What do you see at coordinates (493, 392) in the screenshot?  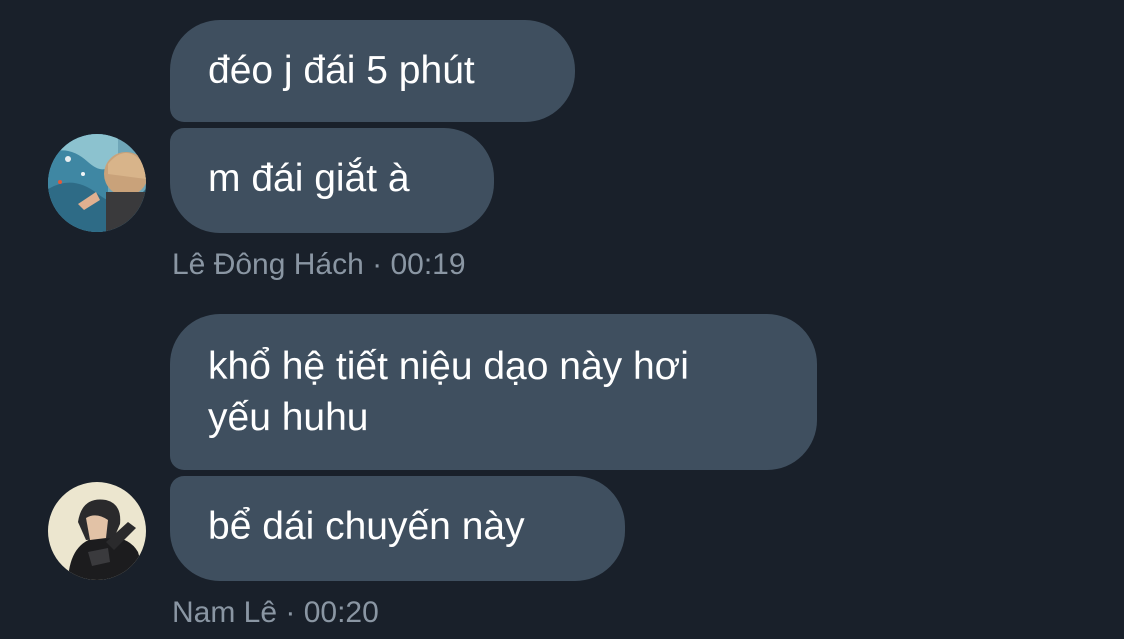 I see `message-bubble: khổ hệ tiết niệu dạo này hơi yếu huhu` at bounding box center [493, 392].